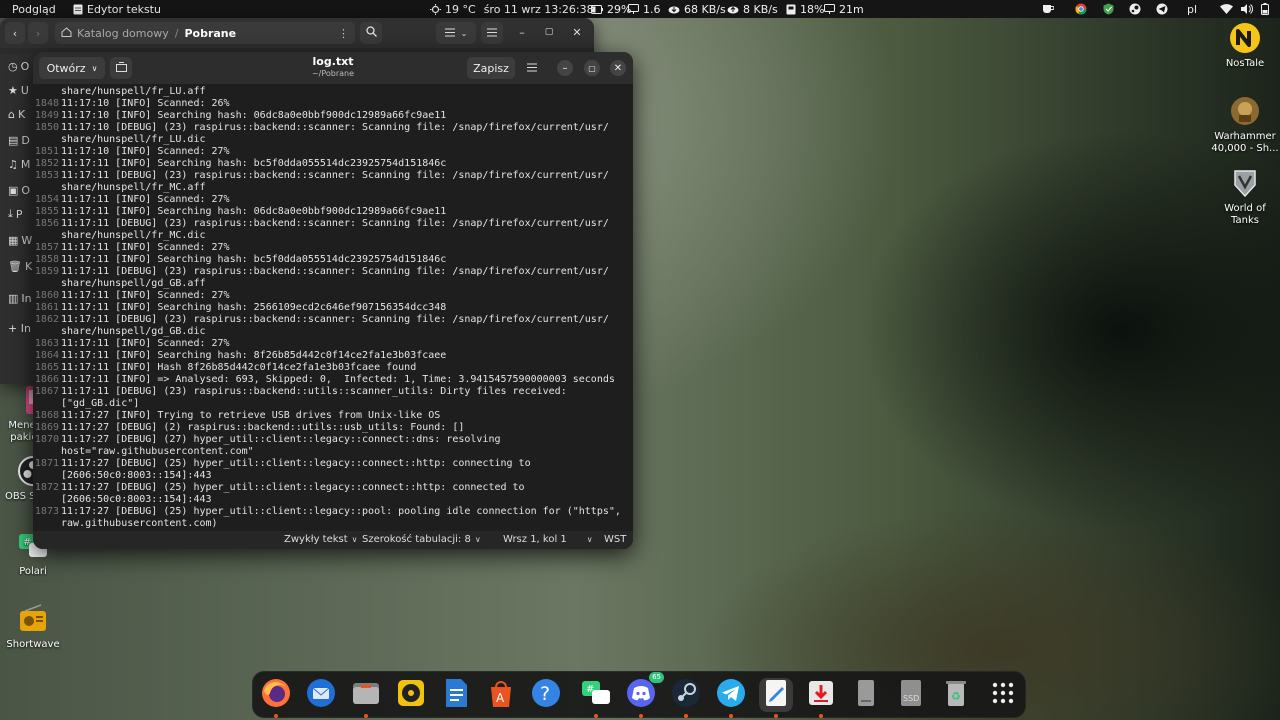 This screenshot has width=1280, height=720. I want to click on app-menu: Edytor tekstu, so click(117, 9).